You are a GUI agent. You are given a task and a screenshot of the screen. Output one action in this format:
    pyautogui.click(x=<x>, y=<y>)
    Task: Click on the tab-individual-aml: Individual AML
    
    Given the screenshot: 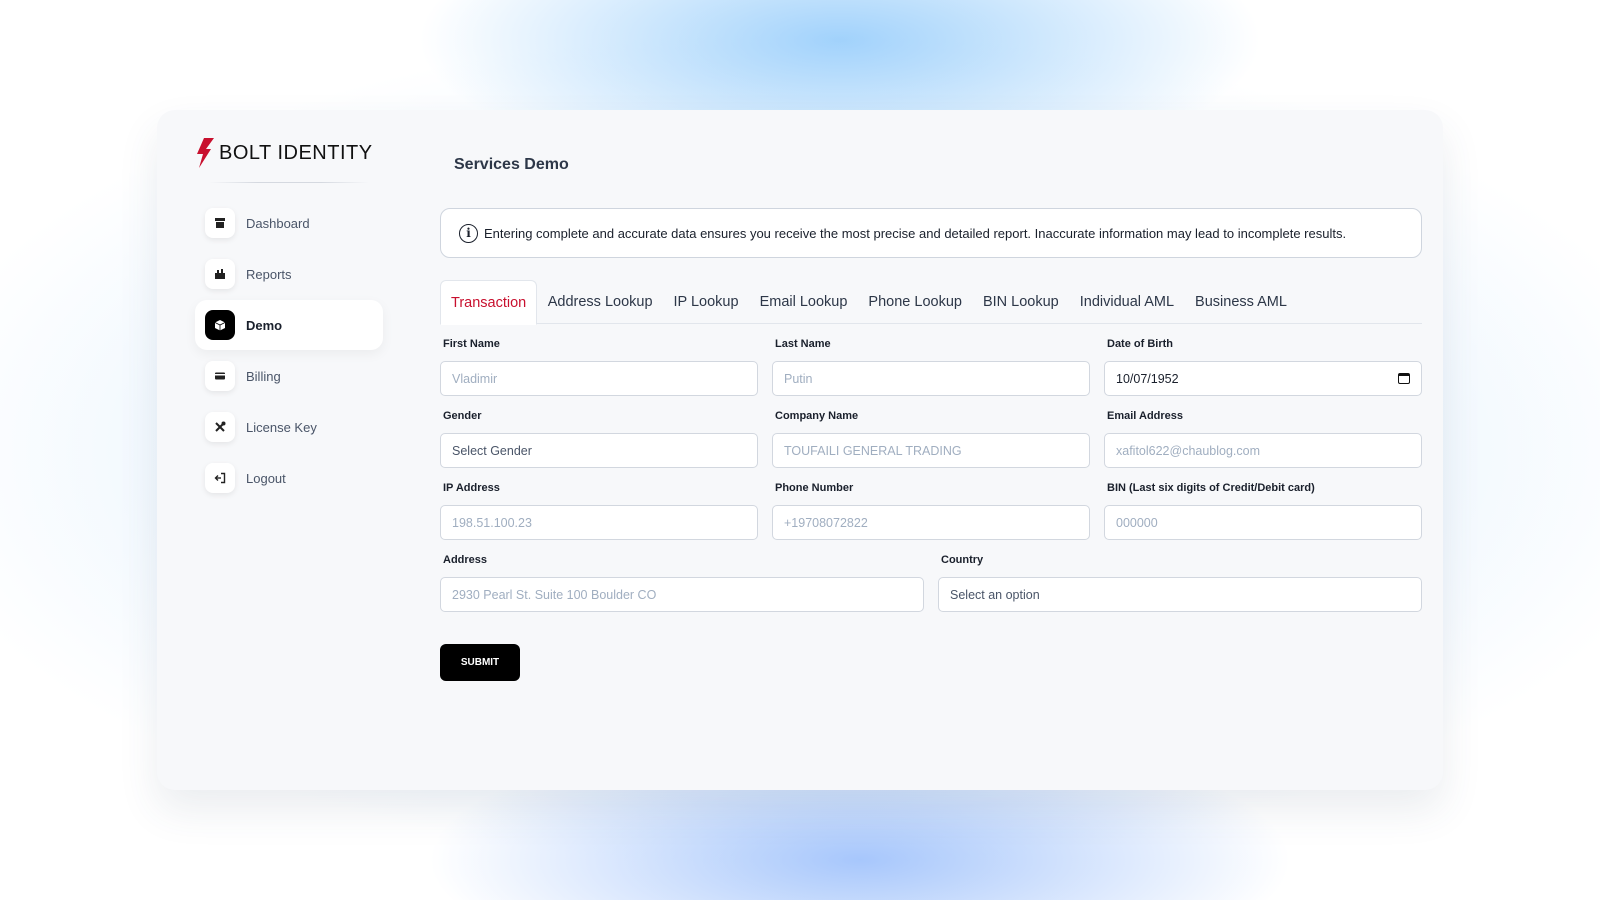 What is the action you would take?
    pyautogui.click(x=1126, y=302)
    